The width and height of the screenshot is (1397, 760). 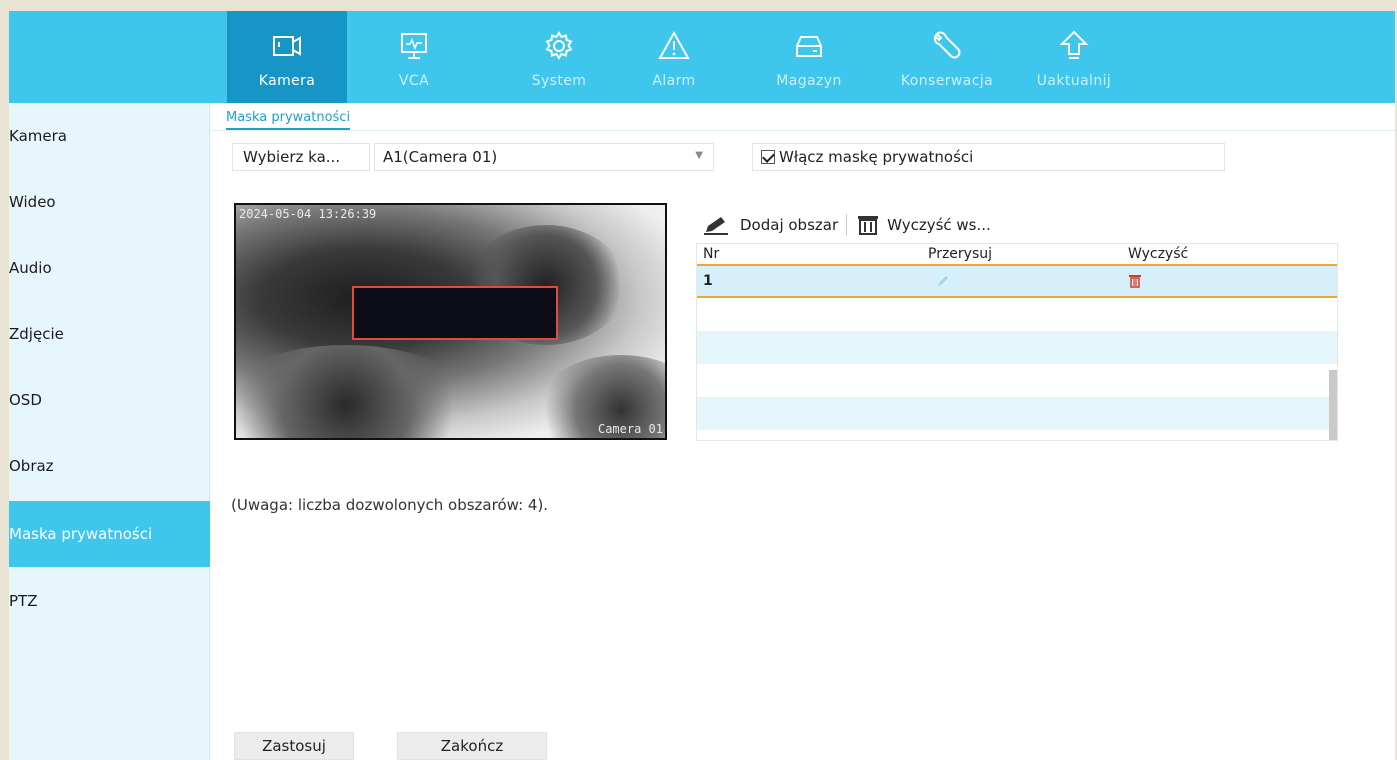 I want to click on wrench-icon, so click(x=947, y=45).